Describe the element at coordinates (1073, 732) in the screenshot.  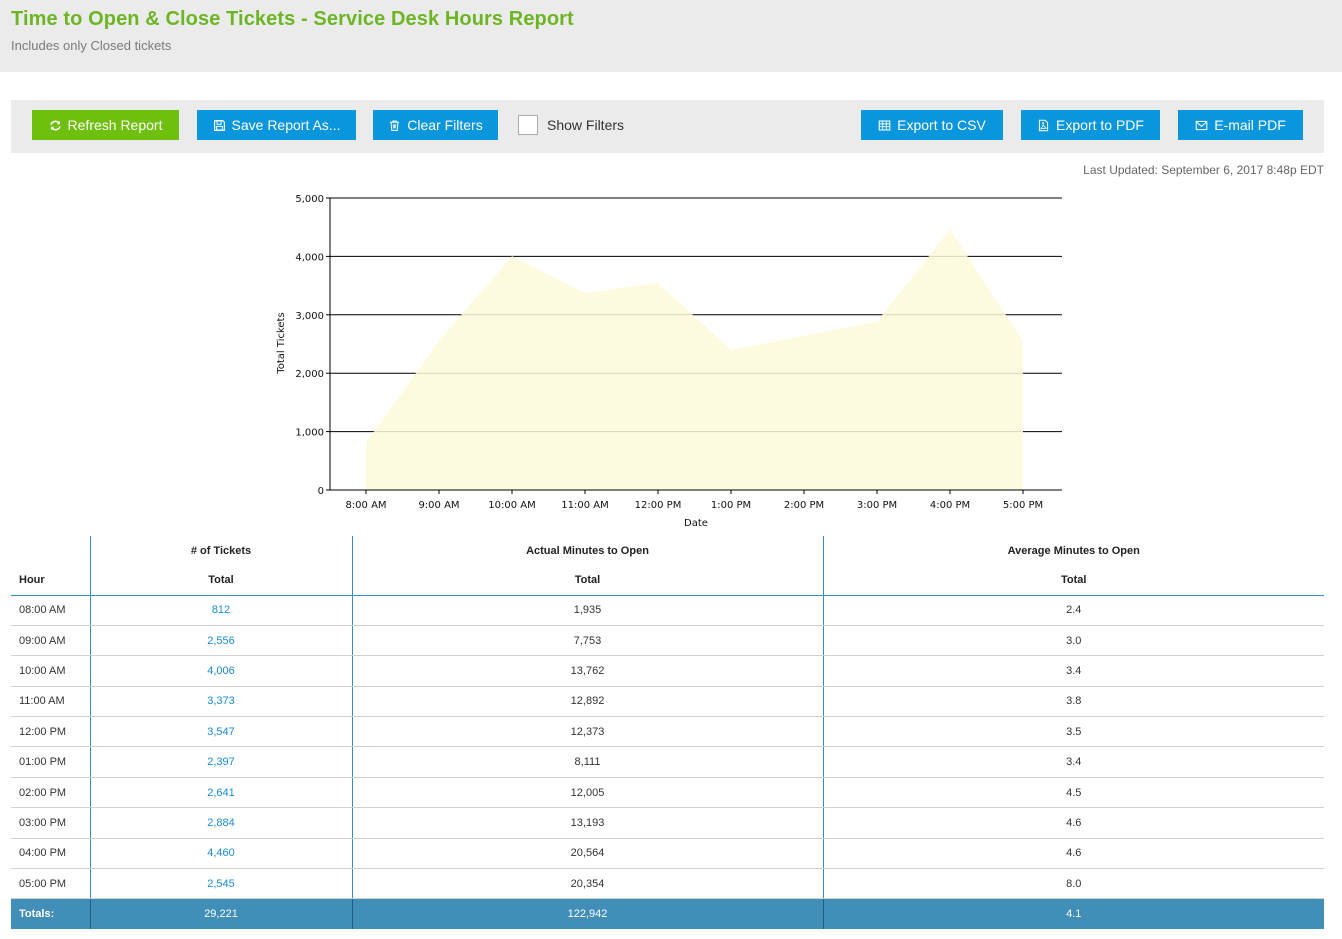
I see `row-average-minutes: 3.5` at that location.